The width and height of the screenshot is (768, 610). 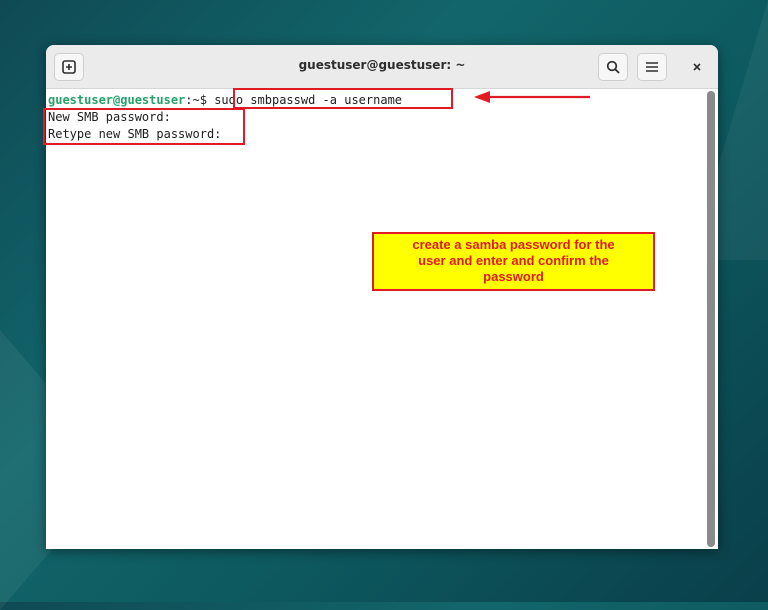 I want to click on menu-button, so click(x=652, y=67).